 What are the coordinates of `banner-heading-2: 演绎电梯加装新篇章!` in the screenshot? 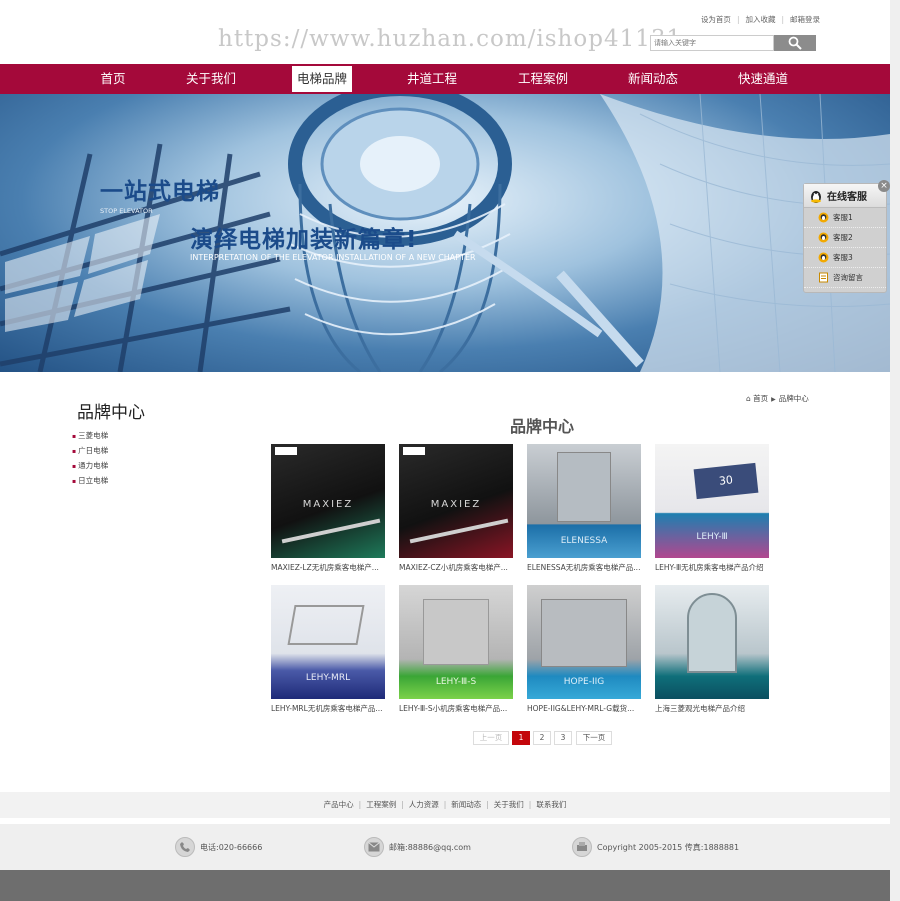 It's located at (304, 240).